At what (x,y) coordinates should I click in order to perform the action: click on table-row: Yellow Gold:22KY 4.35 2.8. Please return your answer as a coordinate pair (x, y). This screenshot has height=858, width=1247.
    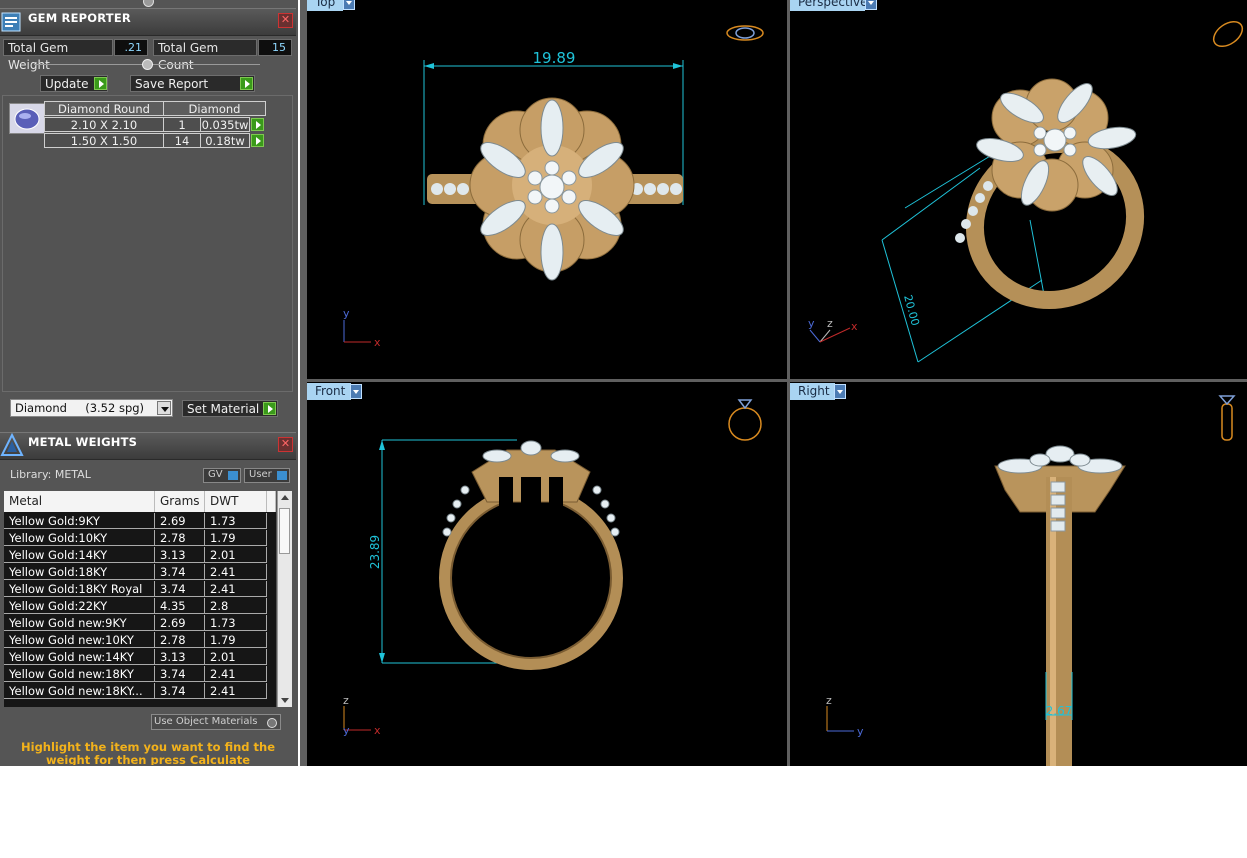
    Looking at the image, I should click on (140, 606).